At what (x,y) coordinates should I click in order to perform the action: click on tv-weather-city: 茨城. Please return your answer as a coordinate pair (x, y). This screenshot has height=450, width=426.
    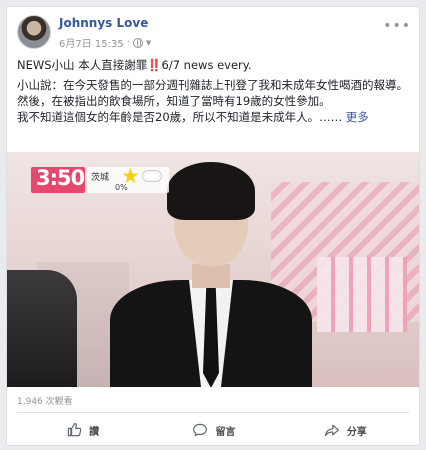
    Looking at the image, I should click on (100, 178).